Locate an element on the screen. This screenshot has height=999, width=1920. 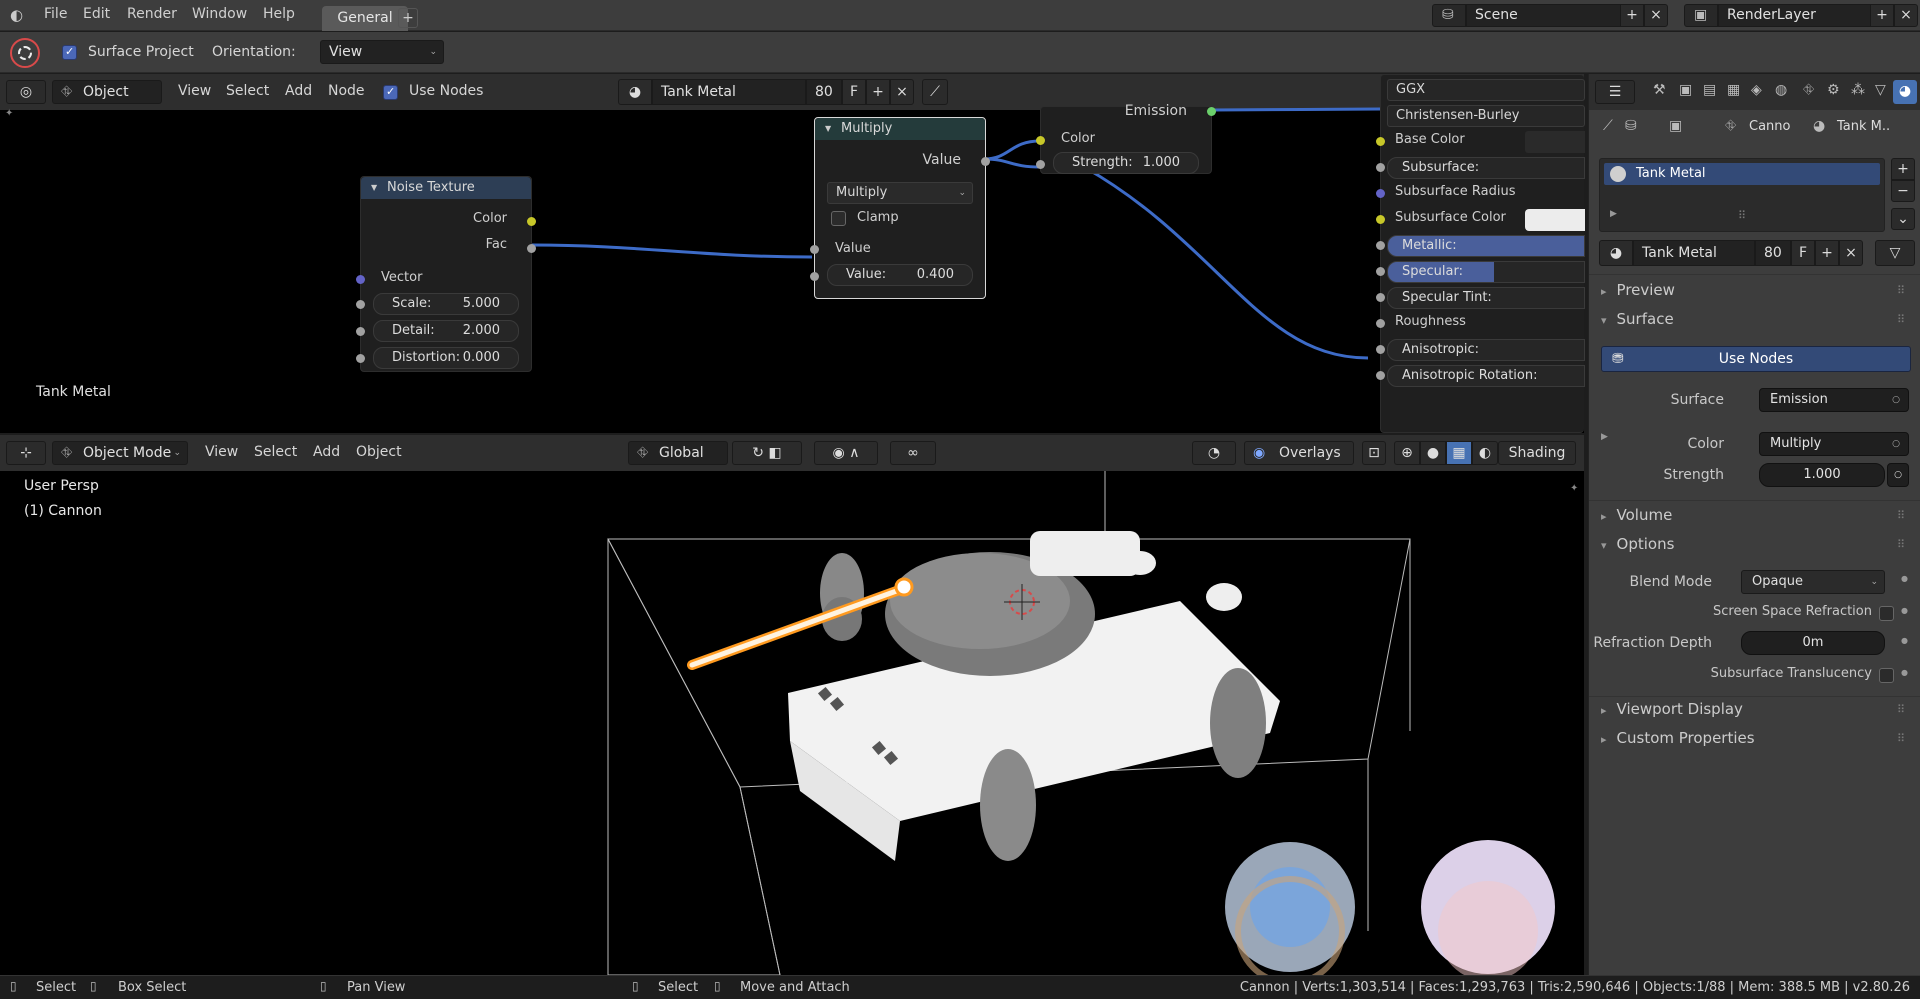
renderlayer-icon: ▣ is located at coordinates (1701, 15).